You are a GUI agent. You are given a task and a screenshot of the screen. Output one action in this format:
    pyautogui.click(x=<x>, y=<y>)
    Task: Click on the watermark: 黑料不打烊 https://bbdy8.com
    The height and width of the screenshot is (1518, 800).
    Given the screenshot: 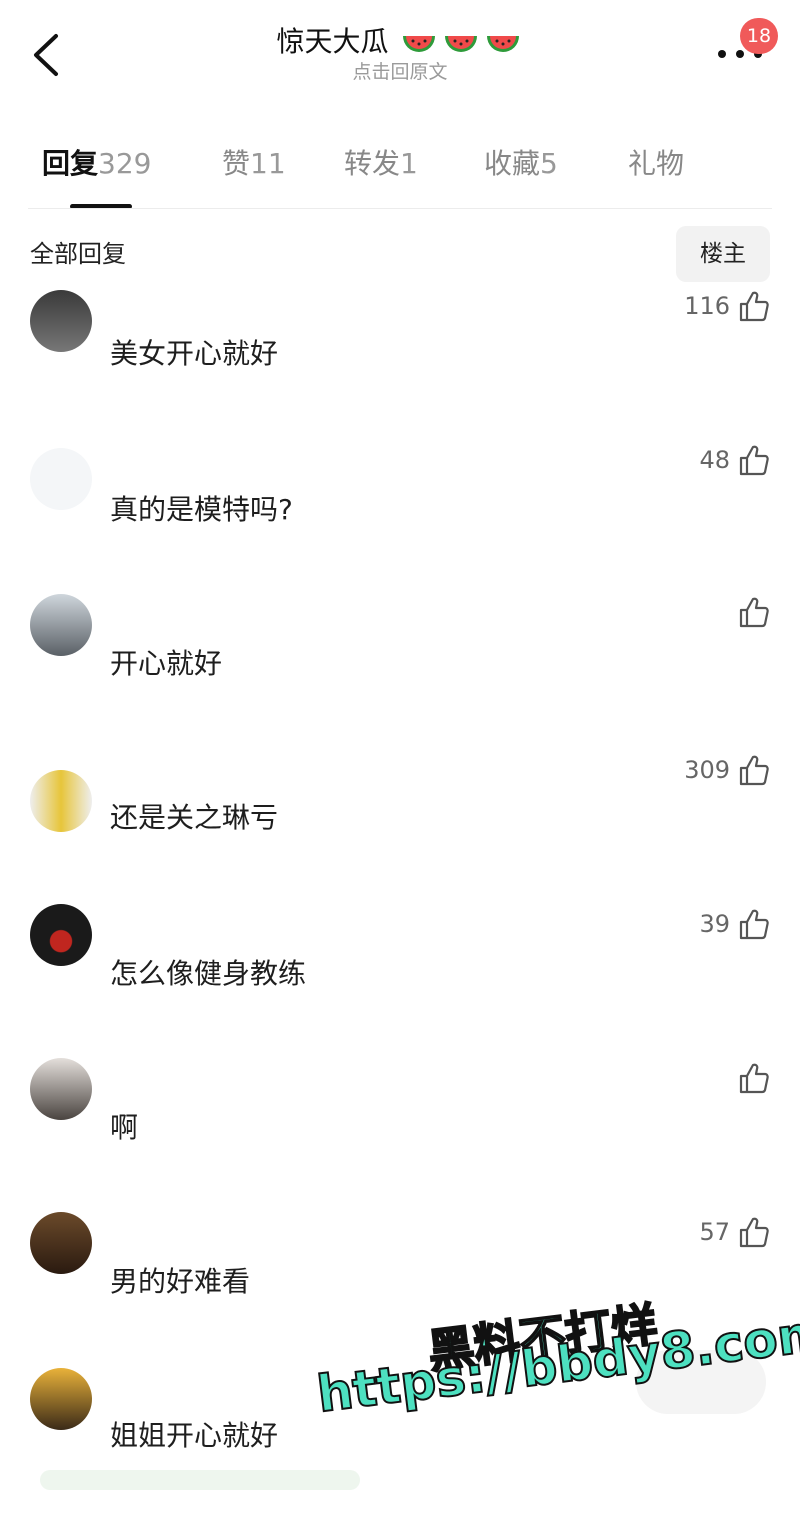 What is the action you would take?
    pyautogui.click(x=555, y=1381)
    